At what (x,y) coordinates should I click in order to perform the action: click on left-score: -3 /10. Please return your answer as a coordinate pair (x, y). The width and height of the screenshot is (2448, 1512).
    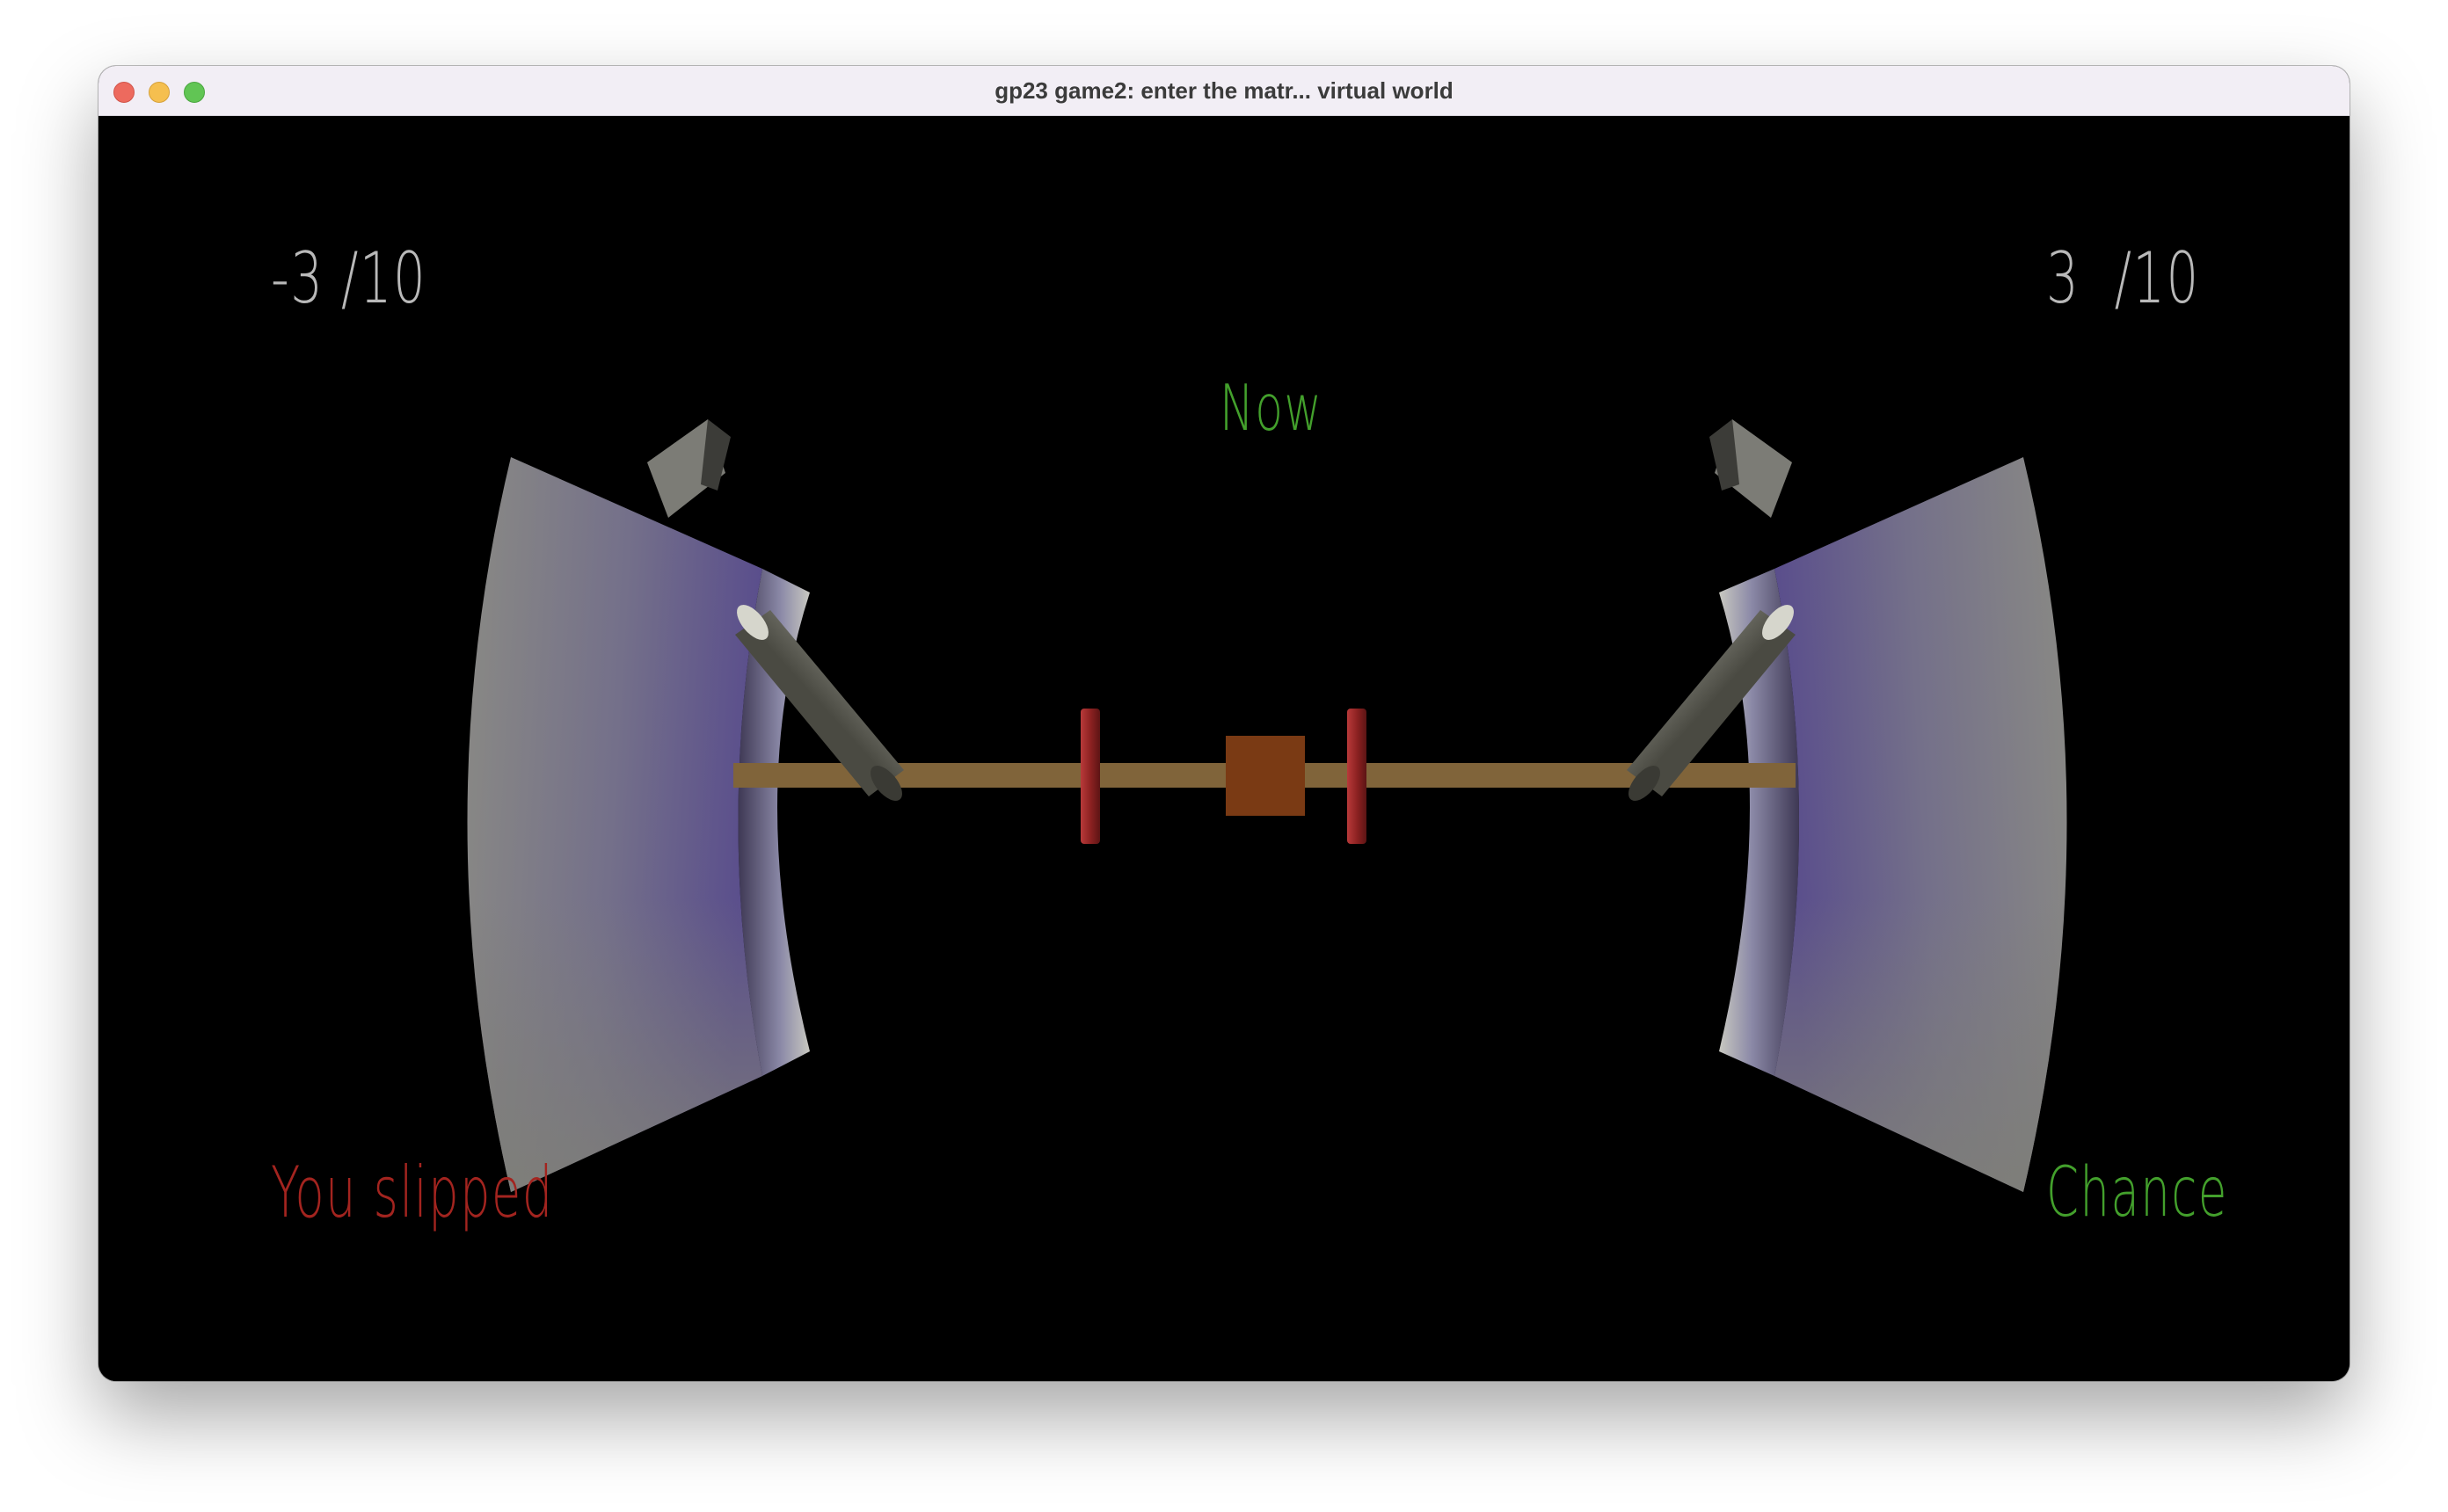
    Looking at the image, I should click on (349, 278).